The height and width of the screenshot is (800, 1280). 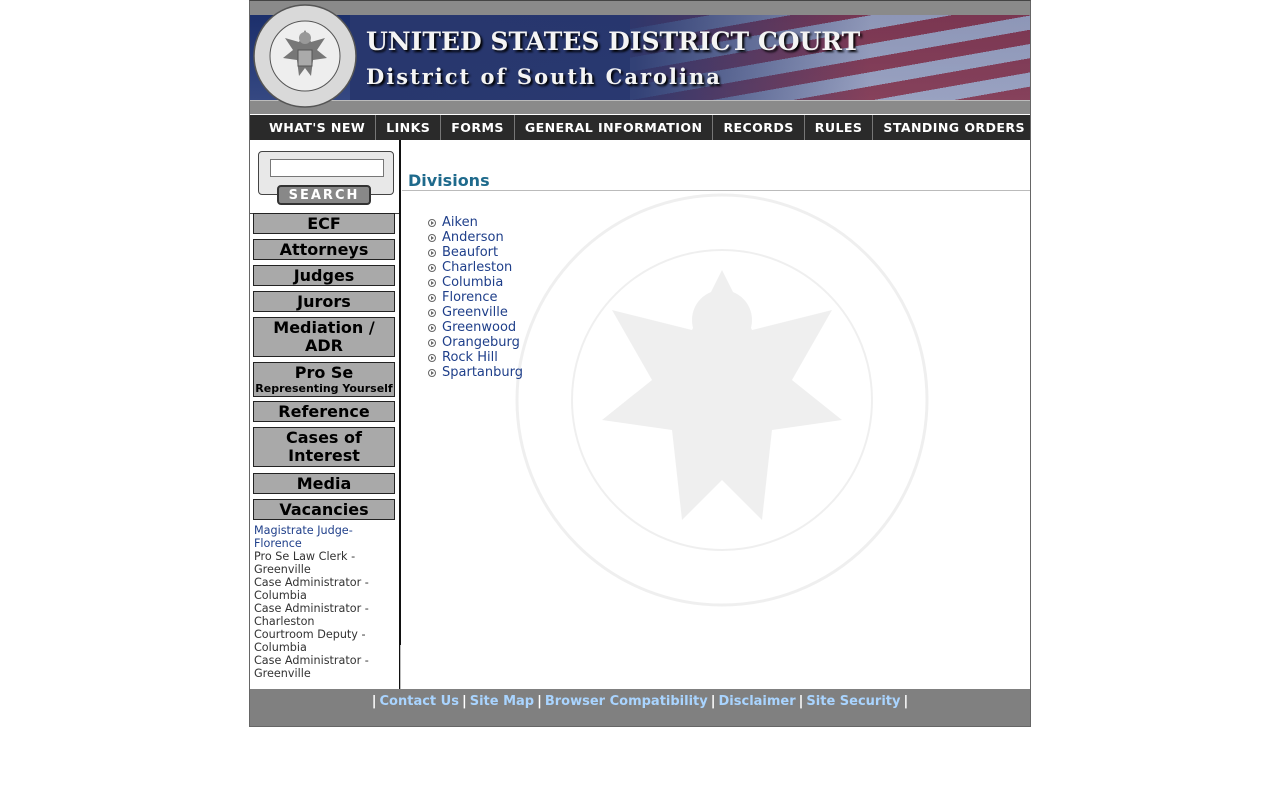 I want to click on footer-link-contact-us: Contact Us, so click(x=419, y=701).